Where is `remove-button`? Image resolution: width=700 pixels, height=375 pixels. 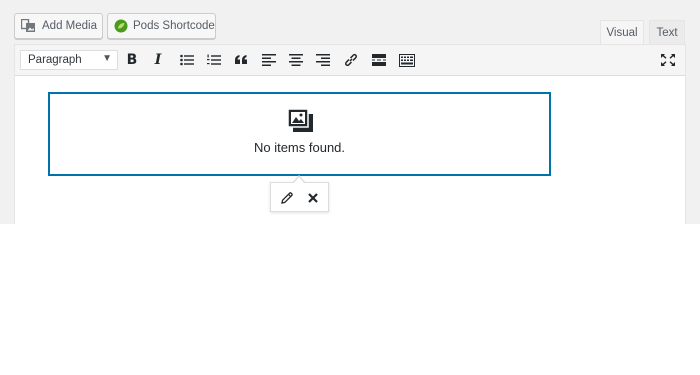 remove-button is located at coordinates (313, 198).